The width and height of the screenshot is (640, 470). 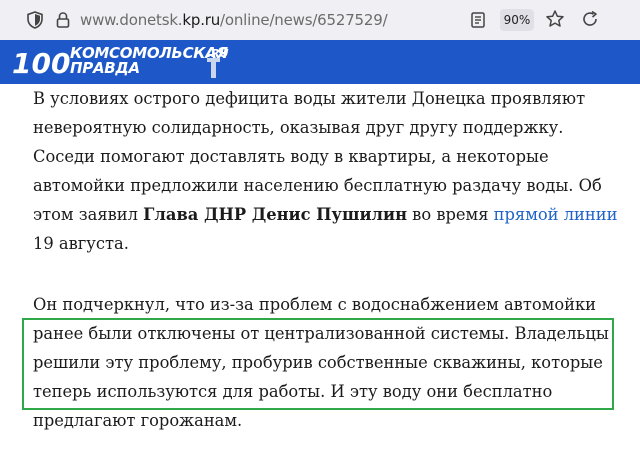 I want to click on lock-icon, so click(x=63, y=20).